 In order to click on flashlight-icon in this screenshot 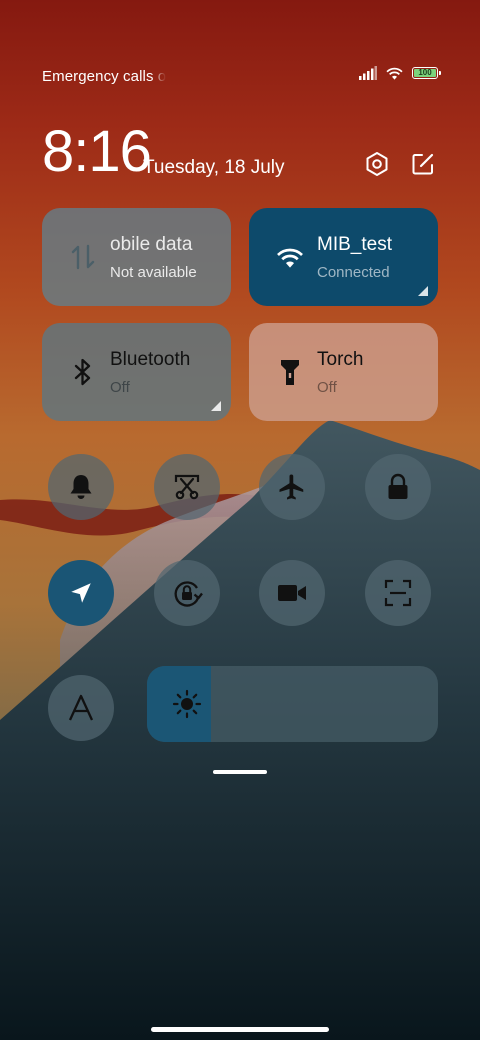, I will do `click(290, 372)`.